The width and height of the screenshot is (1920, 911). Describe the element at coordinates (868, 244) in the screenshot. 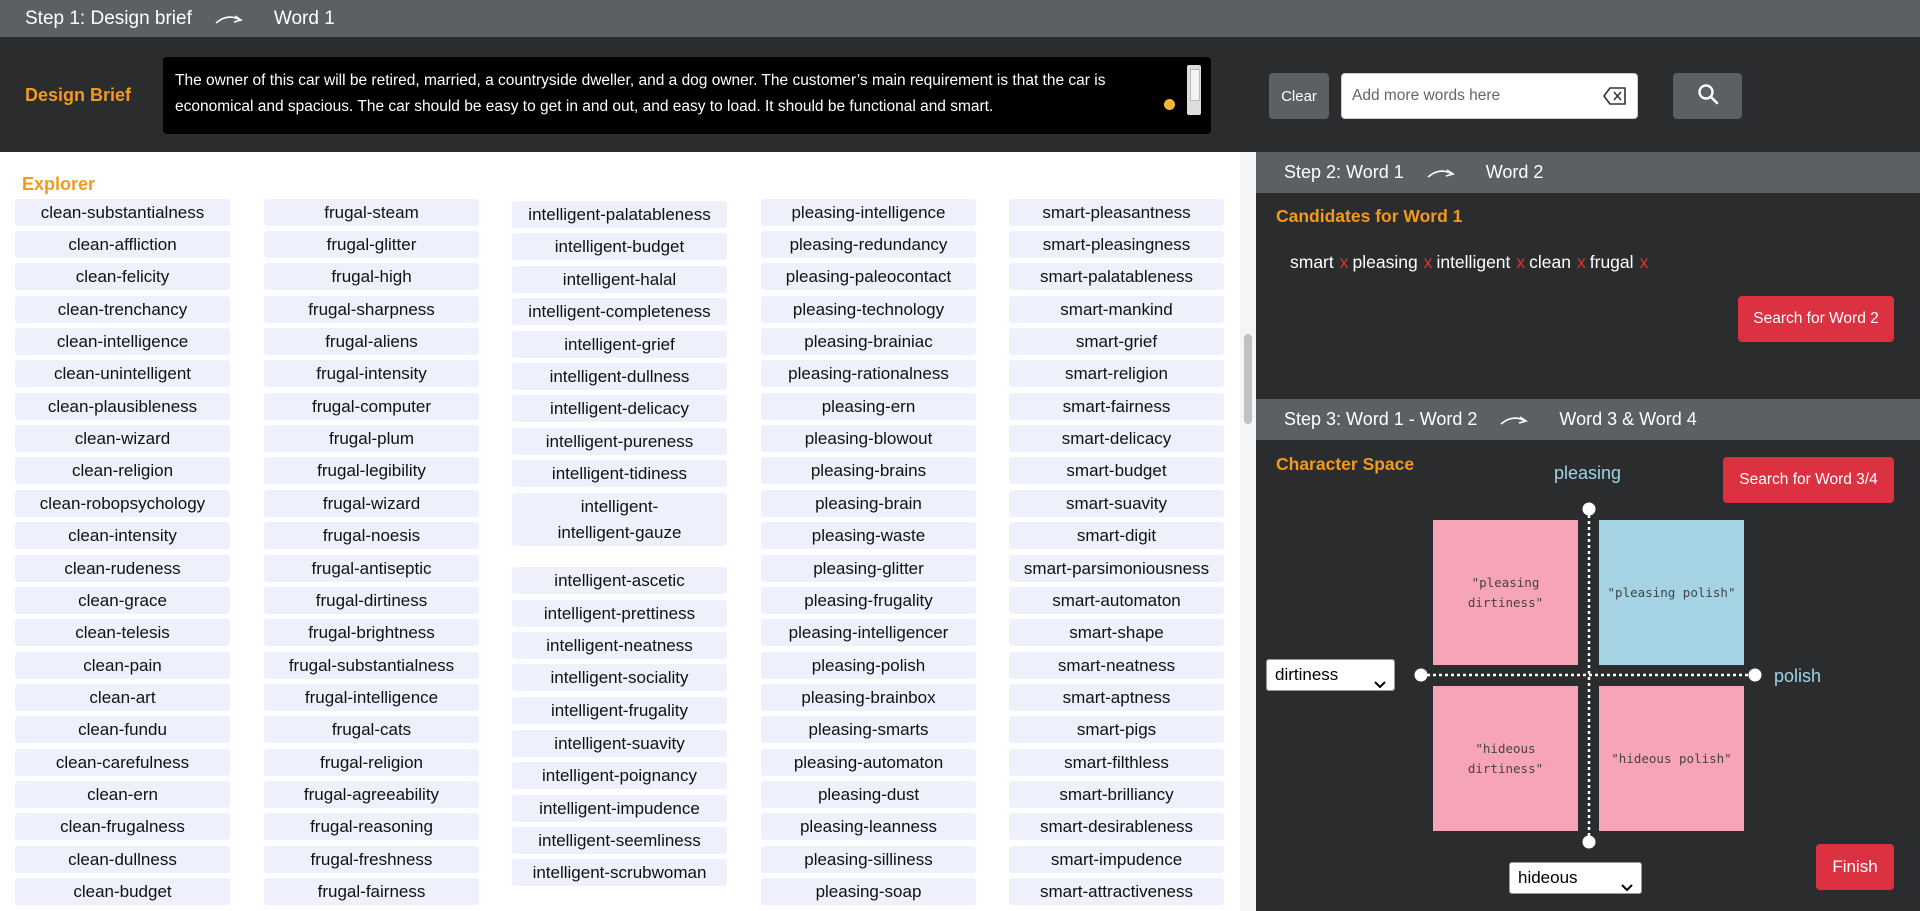

I see `explorer-word-chip: pleasing-redundancy` at that location.